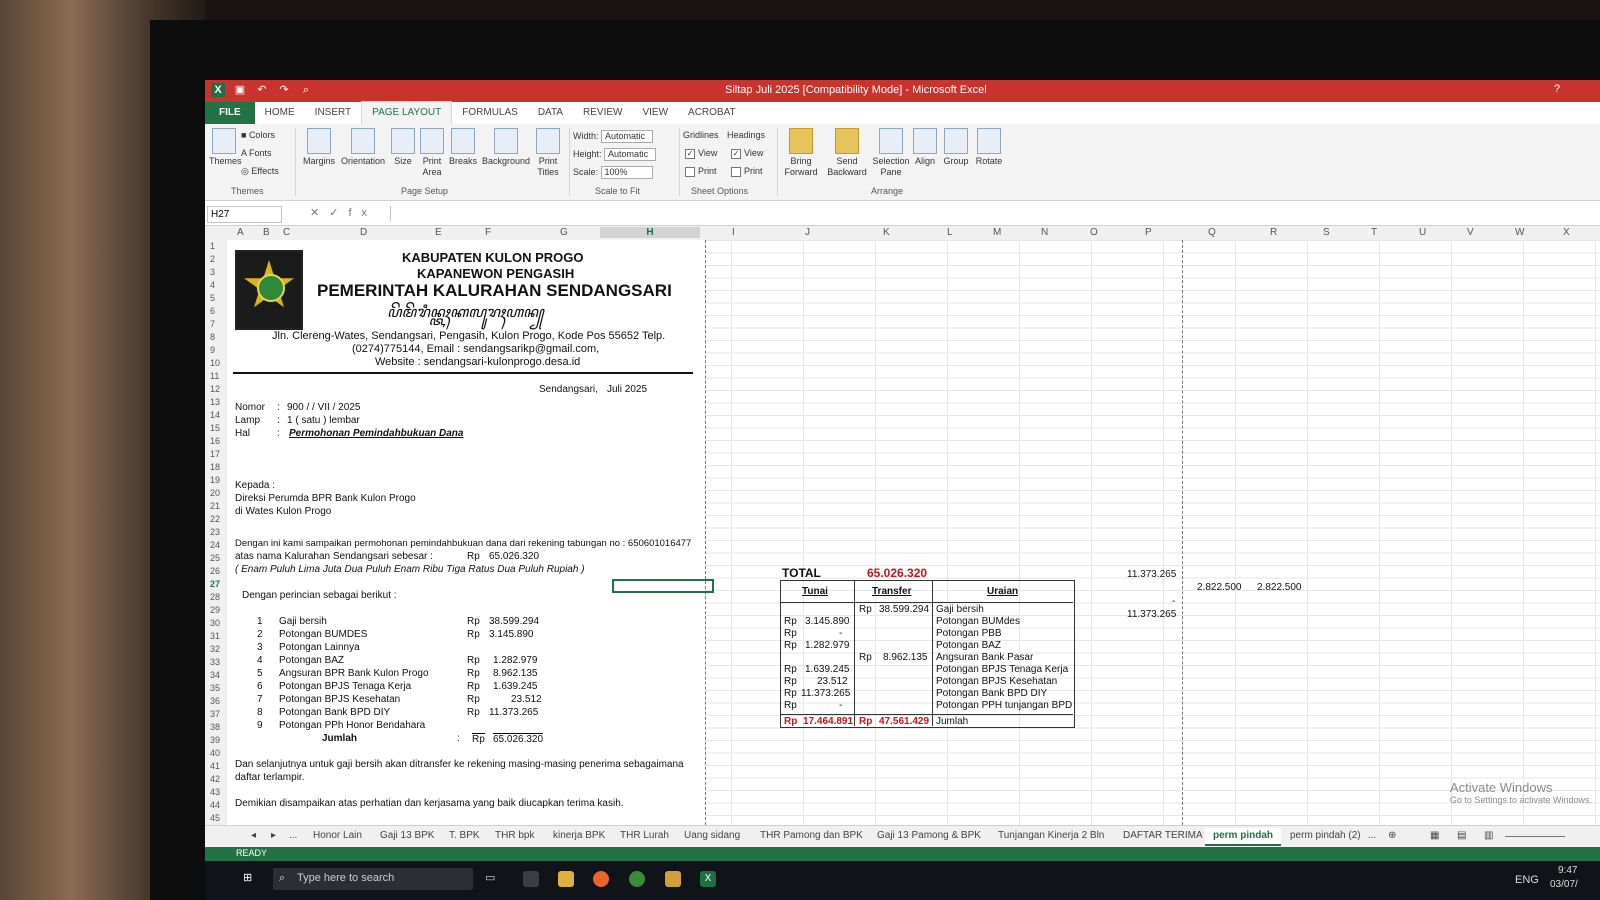  Describe the element at coordinates (493, 879) in the screenshot. I see `task-view-icon: ▭` at that location.